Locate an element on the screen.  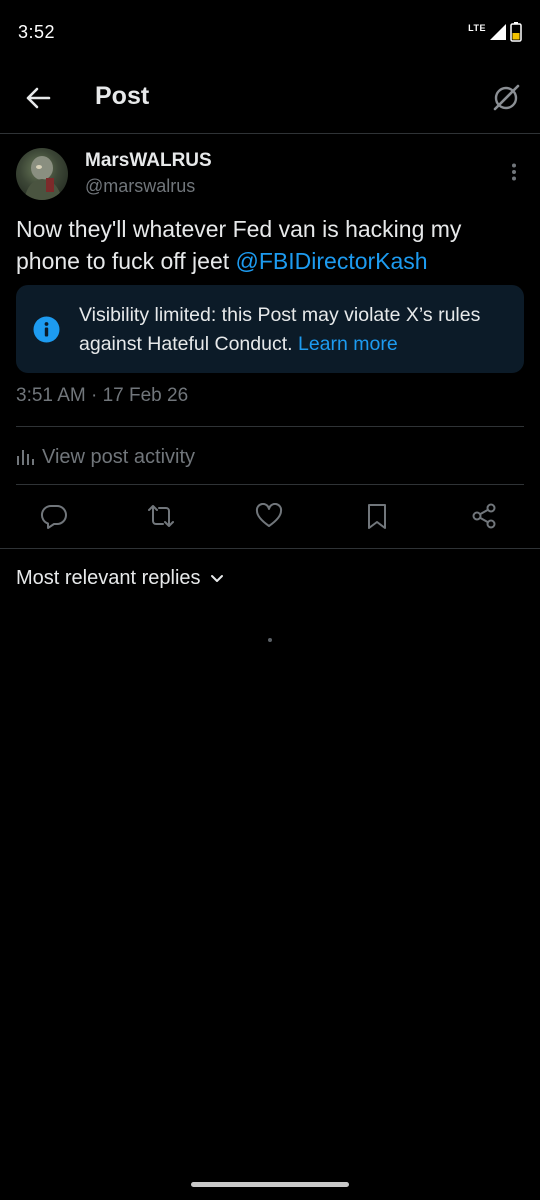
like-icon is located at coordinates (269, 515).